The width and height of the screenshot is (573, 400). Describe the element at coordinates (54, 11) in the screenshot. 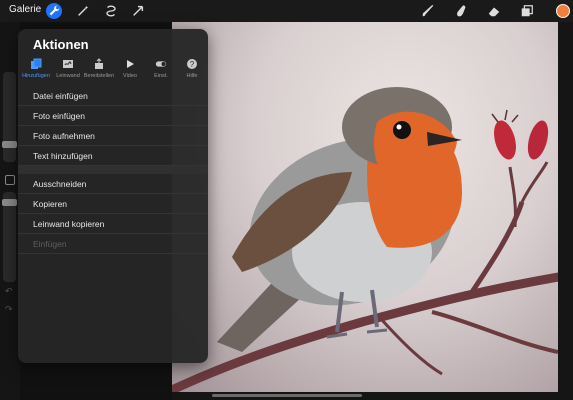

I see `wrench-icon` at that location.